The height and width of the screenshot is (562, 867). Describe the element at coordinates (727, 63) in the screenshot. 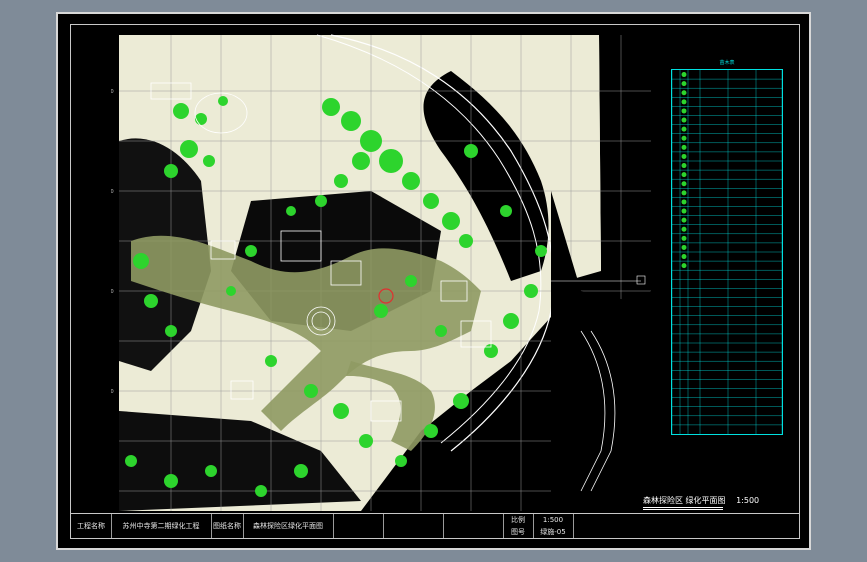

I see `legend-header: 苗木表` at that location.